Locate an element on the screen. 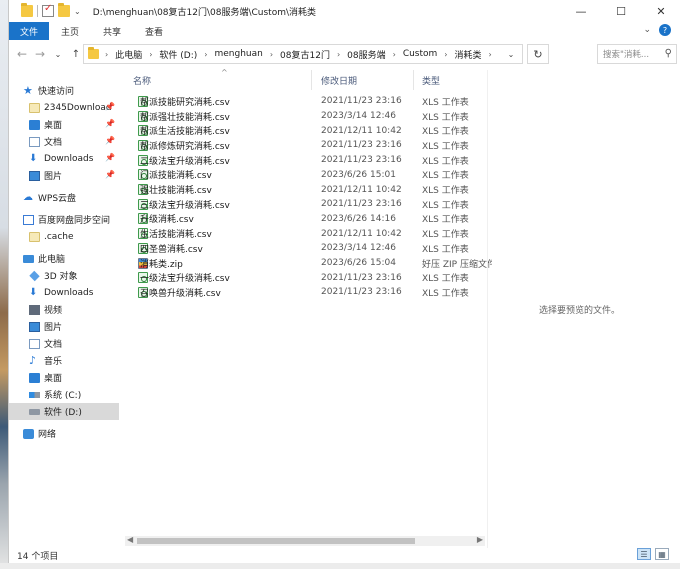 This screenshot has width=680, height=569. window-title: D:\menghuan\08复古12门\08服务端\Custom\消耗类 is located at coordinates (204, 12).